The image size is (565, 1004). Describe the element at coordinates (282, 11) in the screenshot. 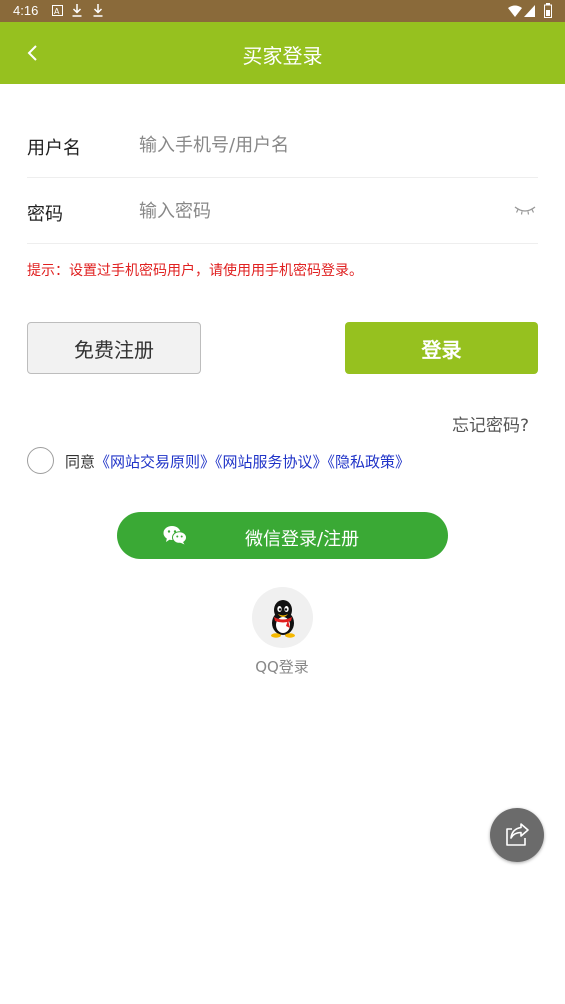

I see `status-bar: 4:16 A` at that location.